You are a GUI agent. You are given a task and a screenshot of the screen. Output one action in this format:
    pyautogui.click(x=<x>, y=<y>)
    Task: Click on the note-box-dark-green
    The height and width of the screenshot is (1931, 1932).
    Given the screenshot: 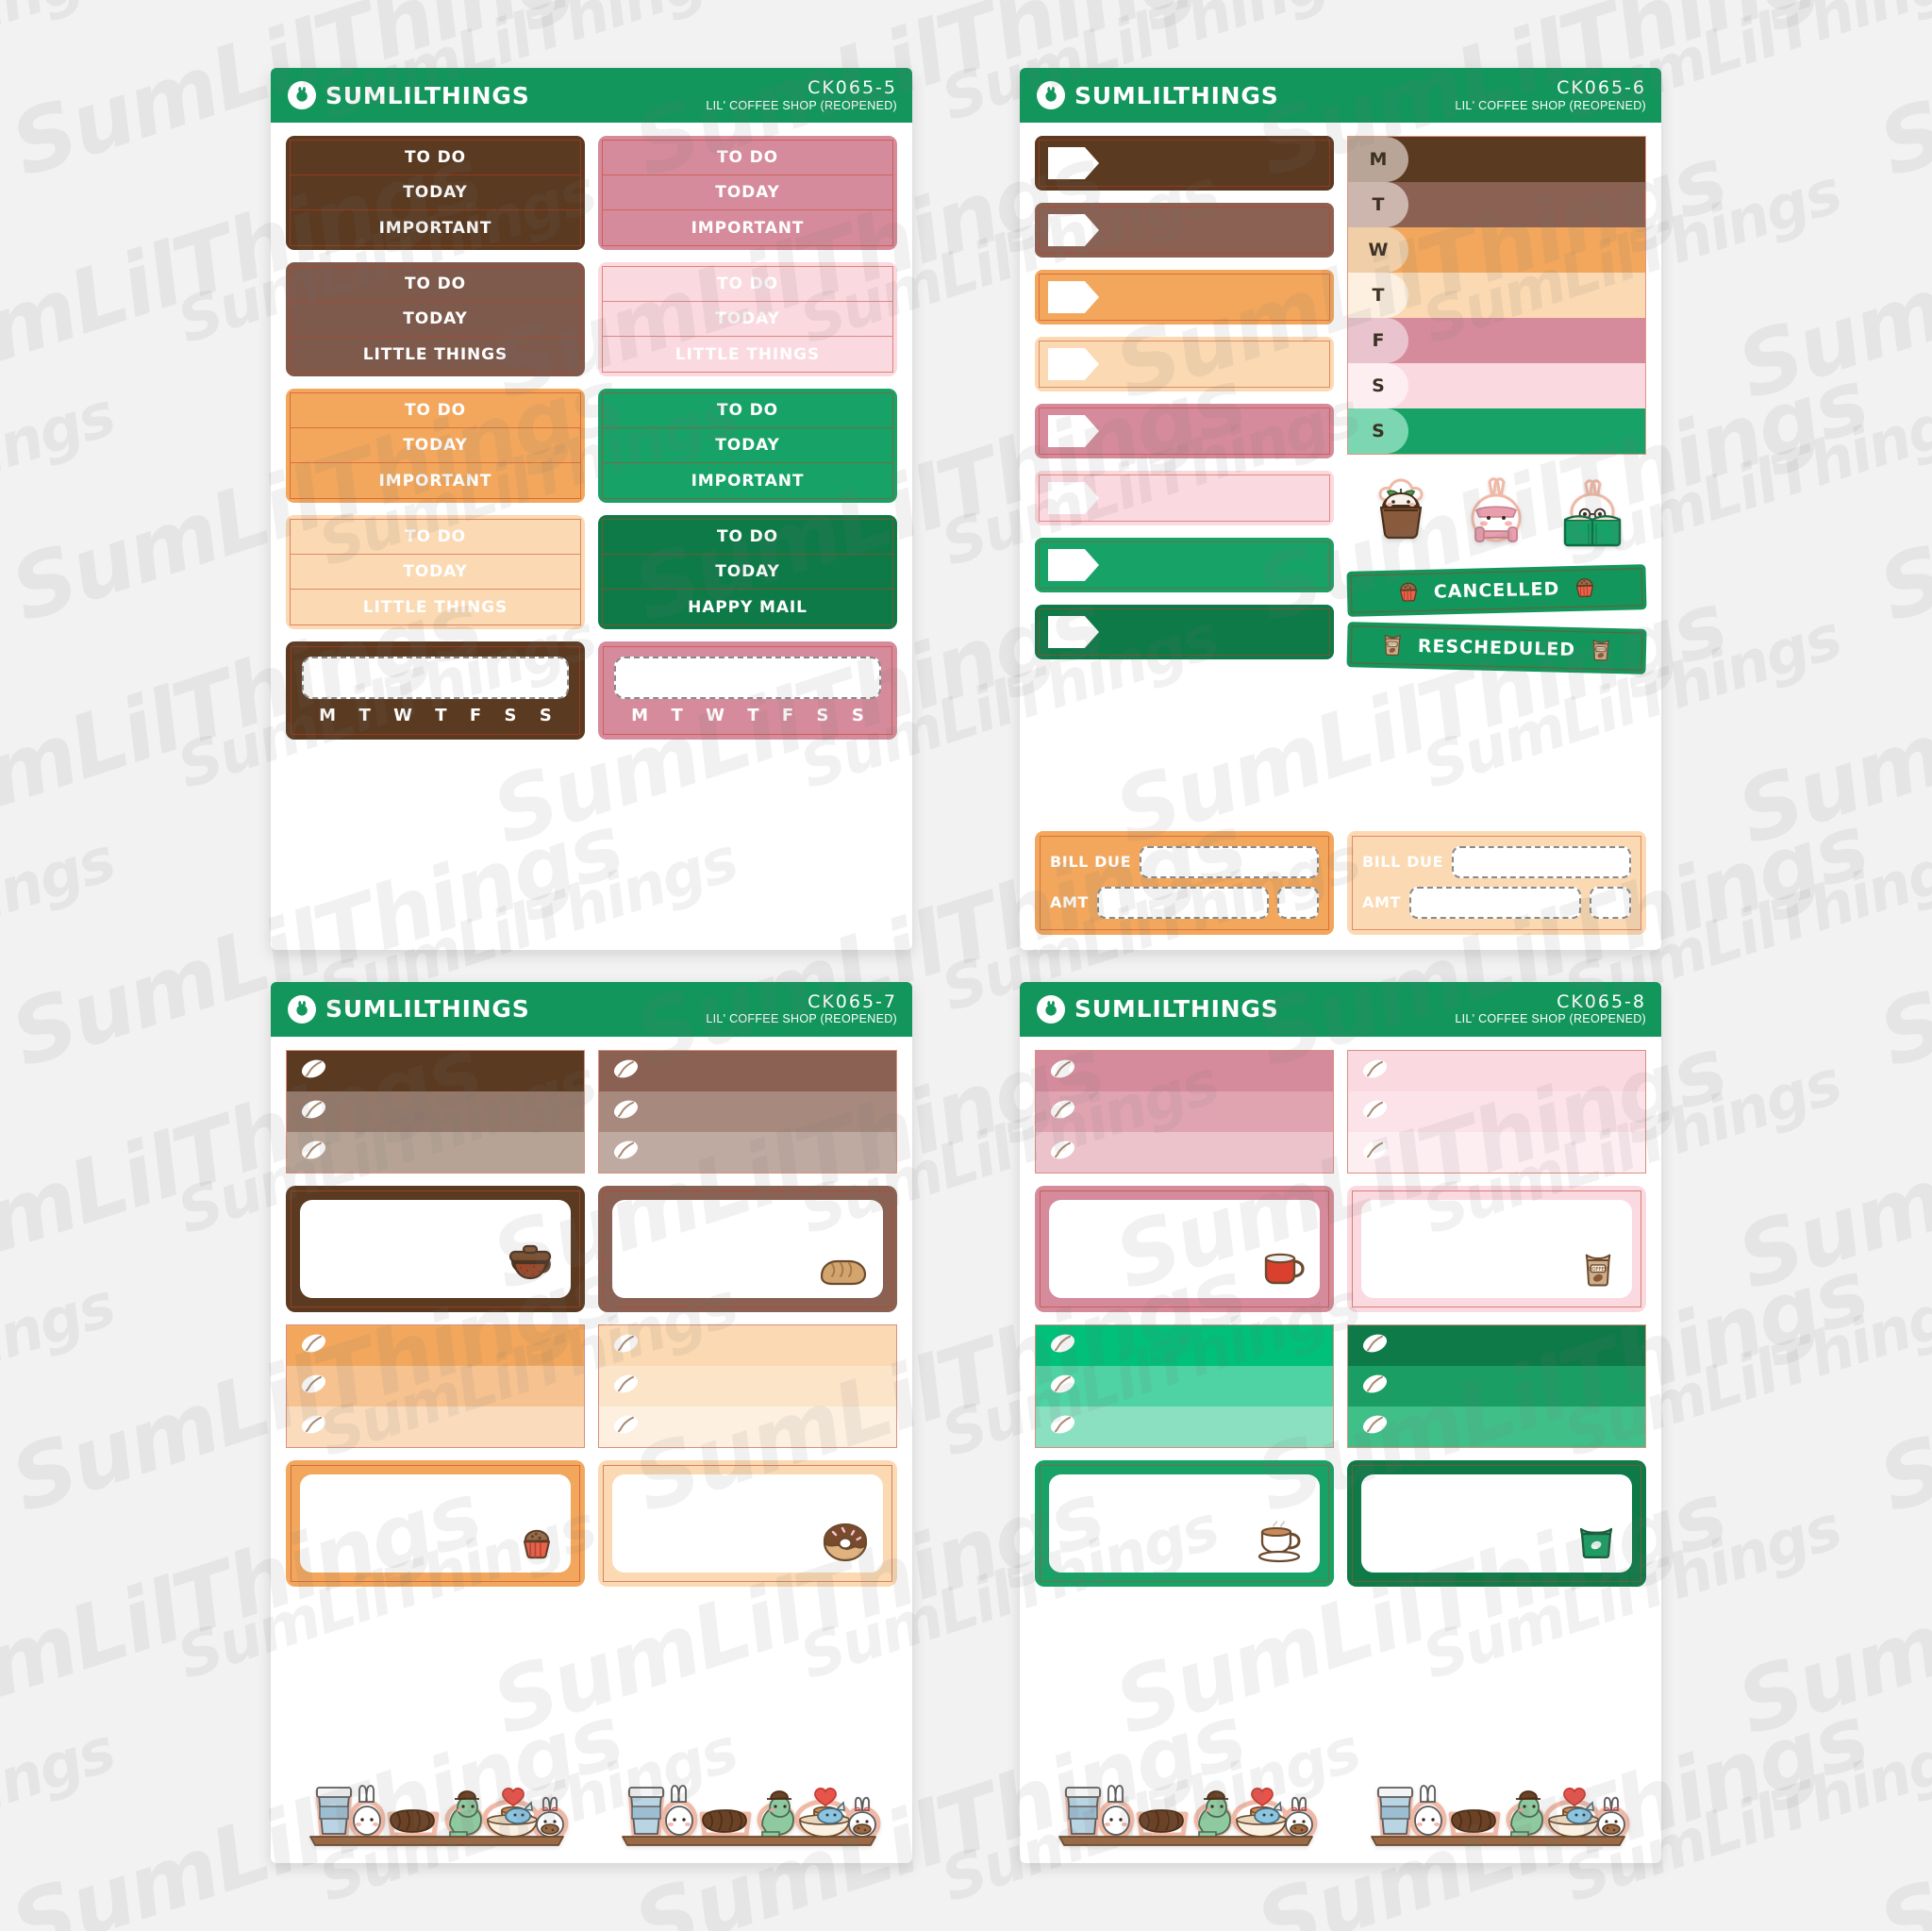 What is the action you would take?
    pyautogui.click(x=1496, y=1523)
    